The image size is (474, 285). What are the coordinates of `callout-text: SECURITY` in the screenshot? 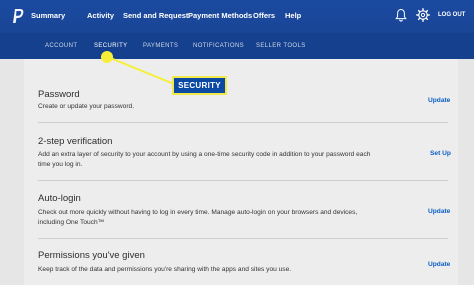 It's located at (199, 85).